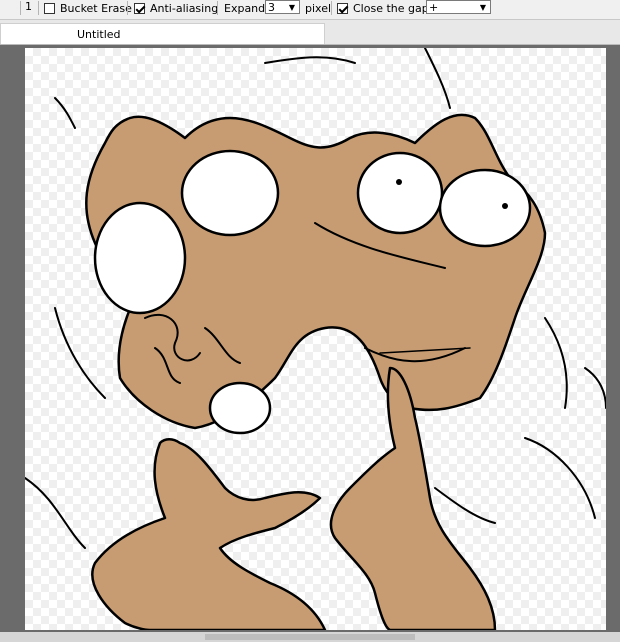 The image size is (620, 642). I want to click on mouth-opening, so click(240, 408).